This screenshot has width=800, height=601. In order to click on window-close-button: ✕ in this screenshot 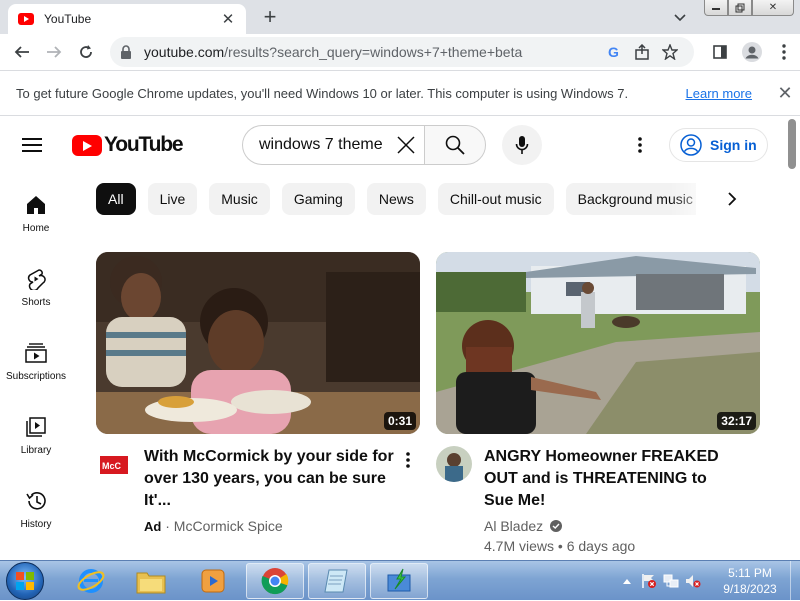, I will do `click(773, 8)`.